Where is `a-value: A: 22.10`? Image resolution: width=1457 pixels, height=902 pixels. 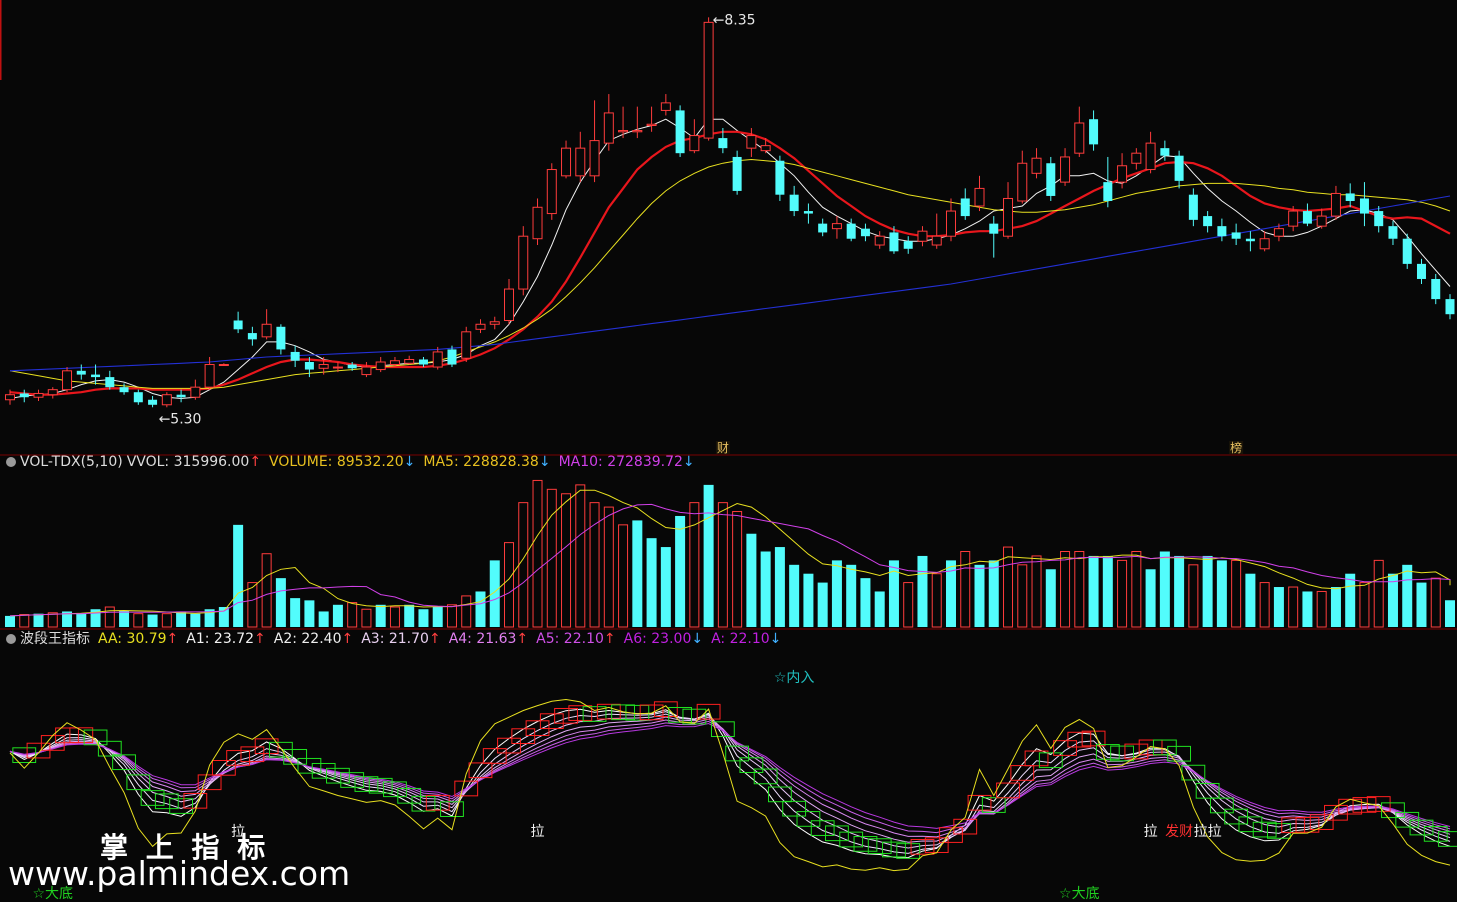
a-value: A: 22.10 is located at coordinates (740, 639).